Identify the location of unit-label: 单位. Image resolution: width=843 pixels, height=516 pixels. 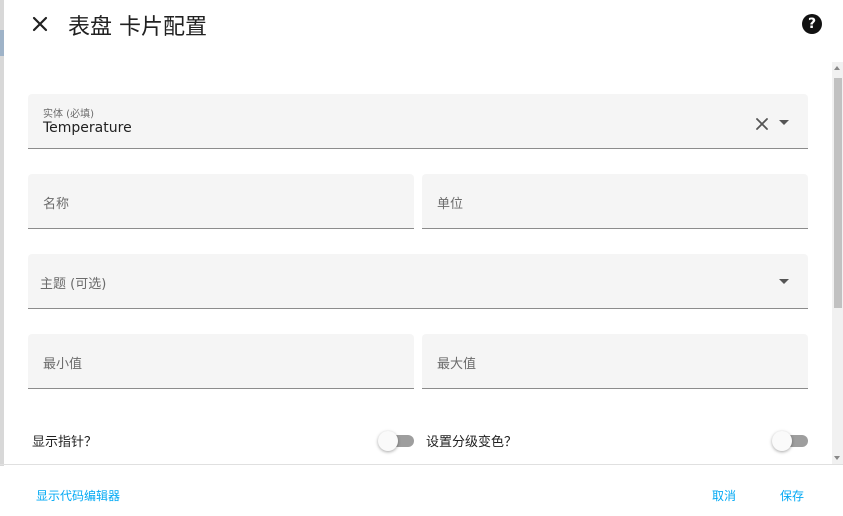
(450, 204).